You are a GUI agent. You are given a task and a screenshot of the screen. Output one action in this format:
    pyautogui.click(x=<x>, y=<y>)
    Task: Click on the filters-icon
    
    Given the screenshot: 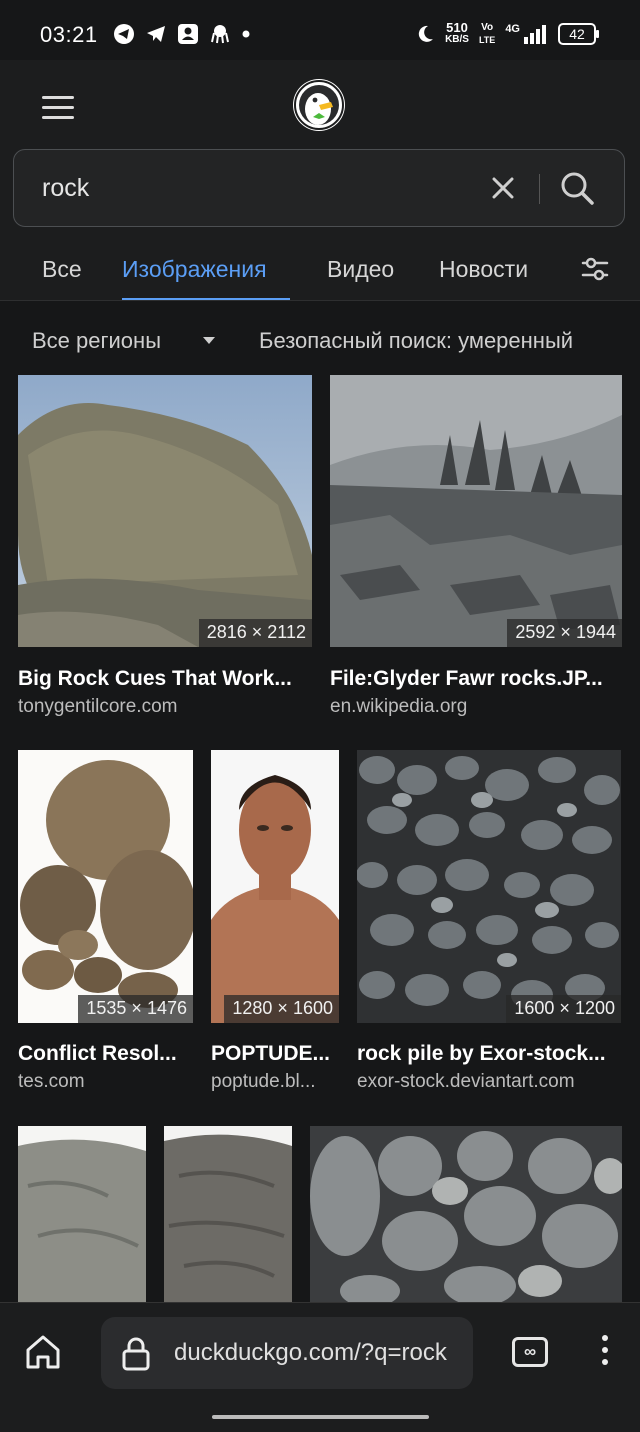 What is the action you would take?
    pyautogui.click(x=595, y=269)
    